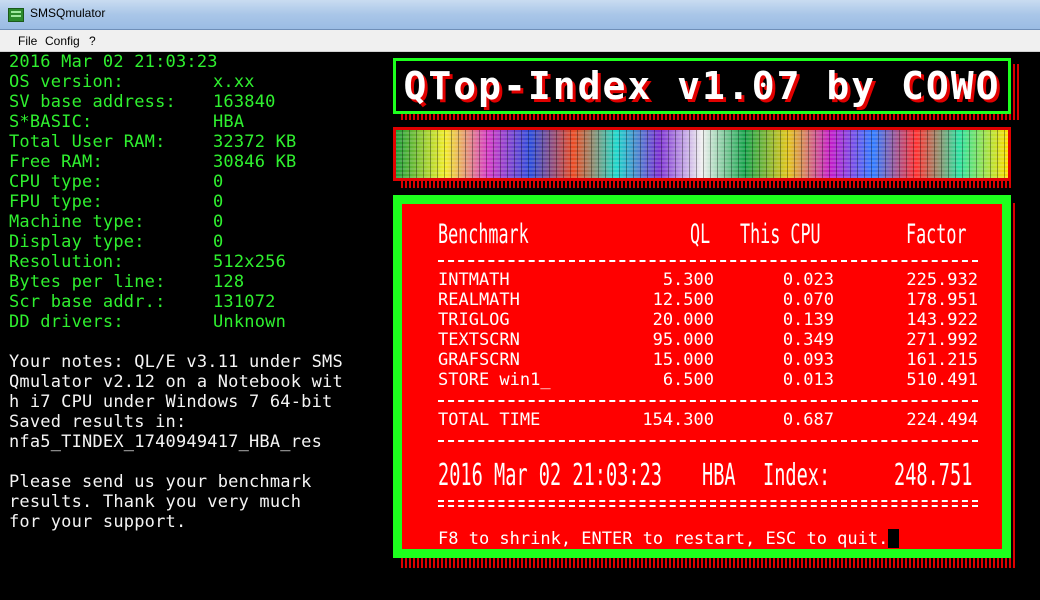 The height and width of the screenshot is (600, 1040). Describe the element at coordinates (155, 502) in the screenshot. I see `message-line: results. Thank you very much` at that location.